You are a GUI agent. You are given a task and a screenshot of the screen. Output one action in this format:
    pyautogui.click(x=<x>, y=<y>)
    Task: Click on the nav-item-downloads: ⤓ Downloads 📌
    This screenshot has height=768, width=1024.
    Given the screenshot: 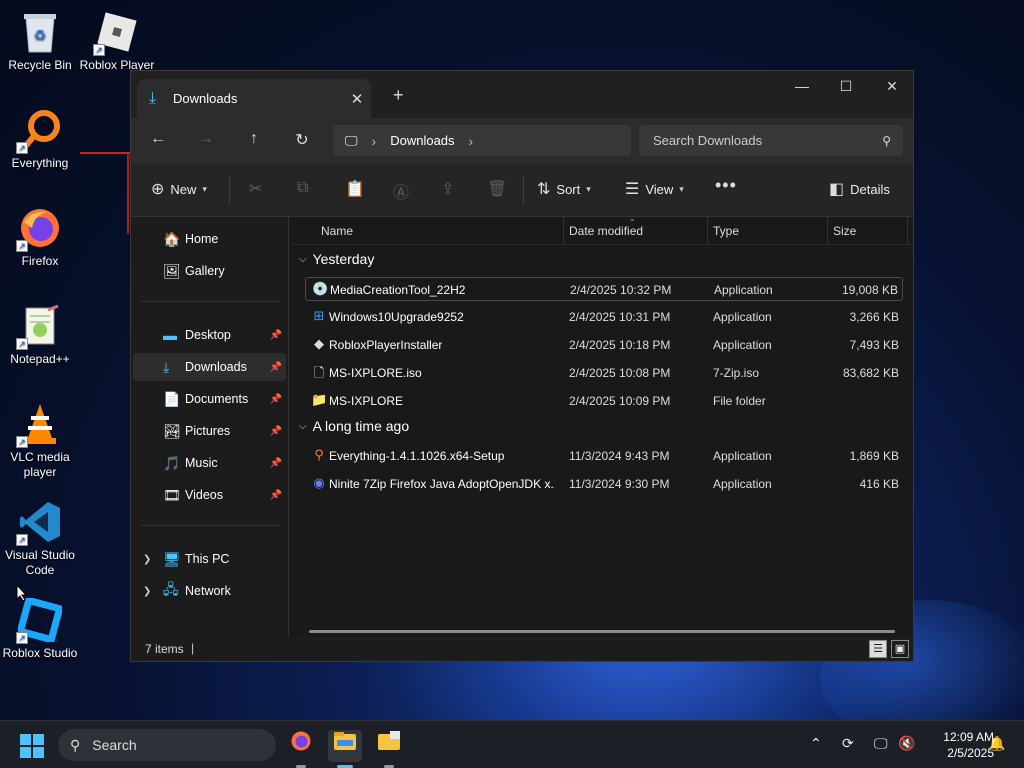 What is the action you would take?
    pyautogui.click(x=209, y=367)
    